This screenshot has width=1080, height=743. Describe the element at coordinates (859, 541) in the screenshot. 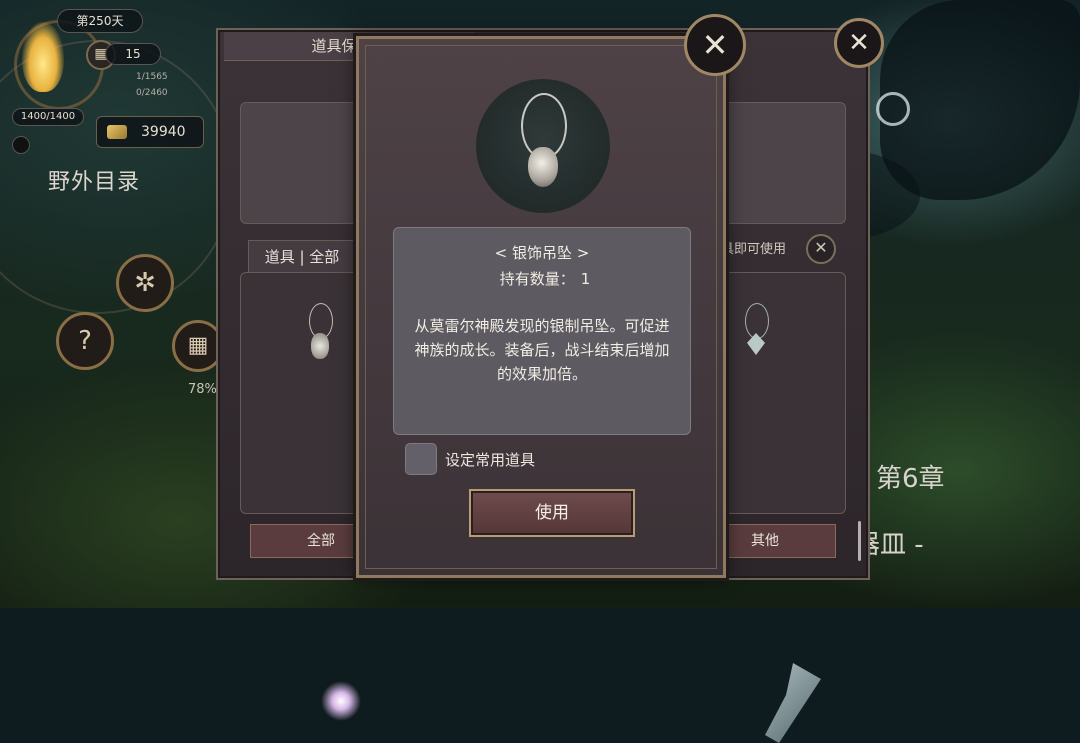

I see `scrollbar` at that location.